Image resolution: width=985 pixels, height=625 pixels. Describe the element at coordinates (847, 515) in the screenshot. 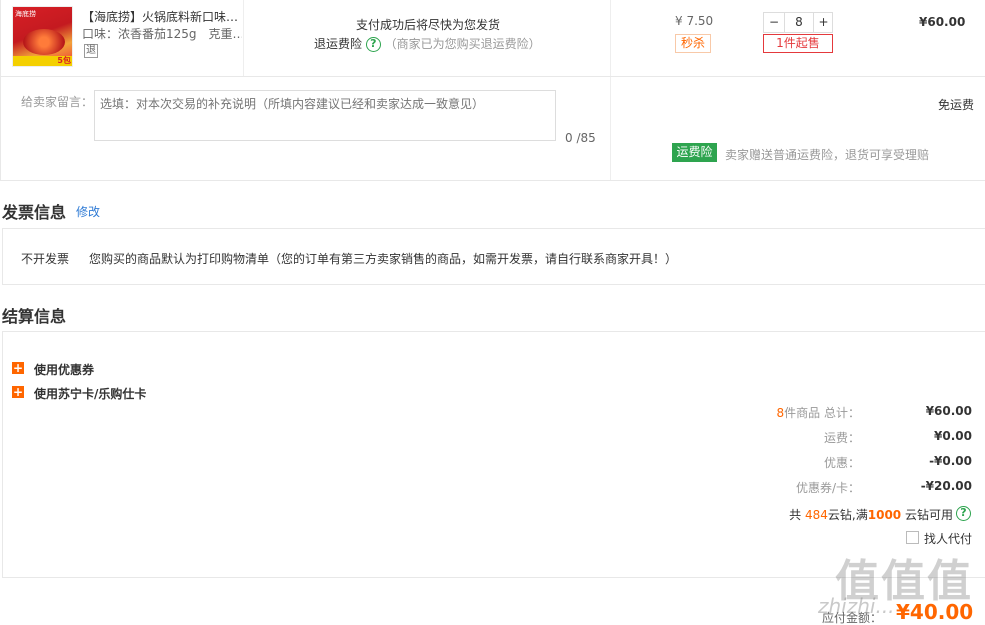

I see `cloud-mid: 云钻,满` at that location.